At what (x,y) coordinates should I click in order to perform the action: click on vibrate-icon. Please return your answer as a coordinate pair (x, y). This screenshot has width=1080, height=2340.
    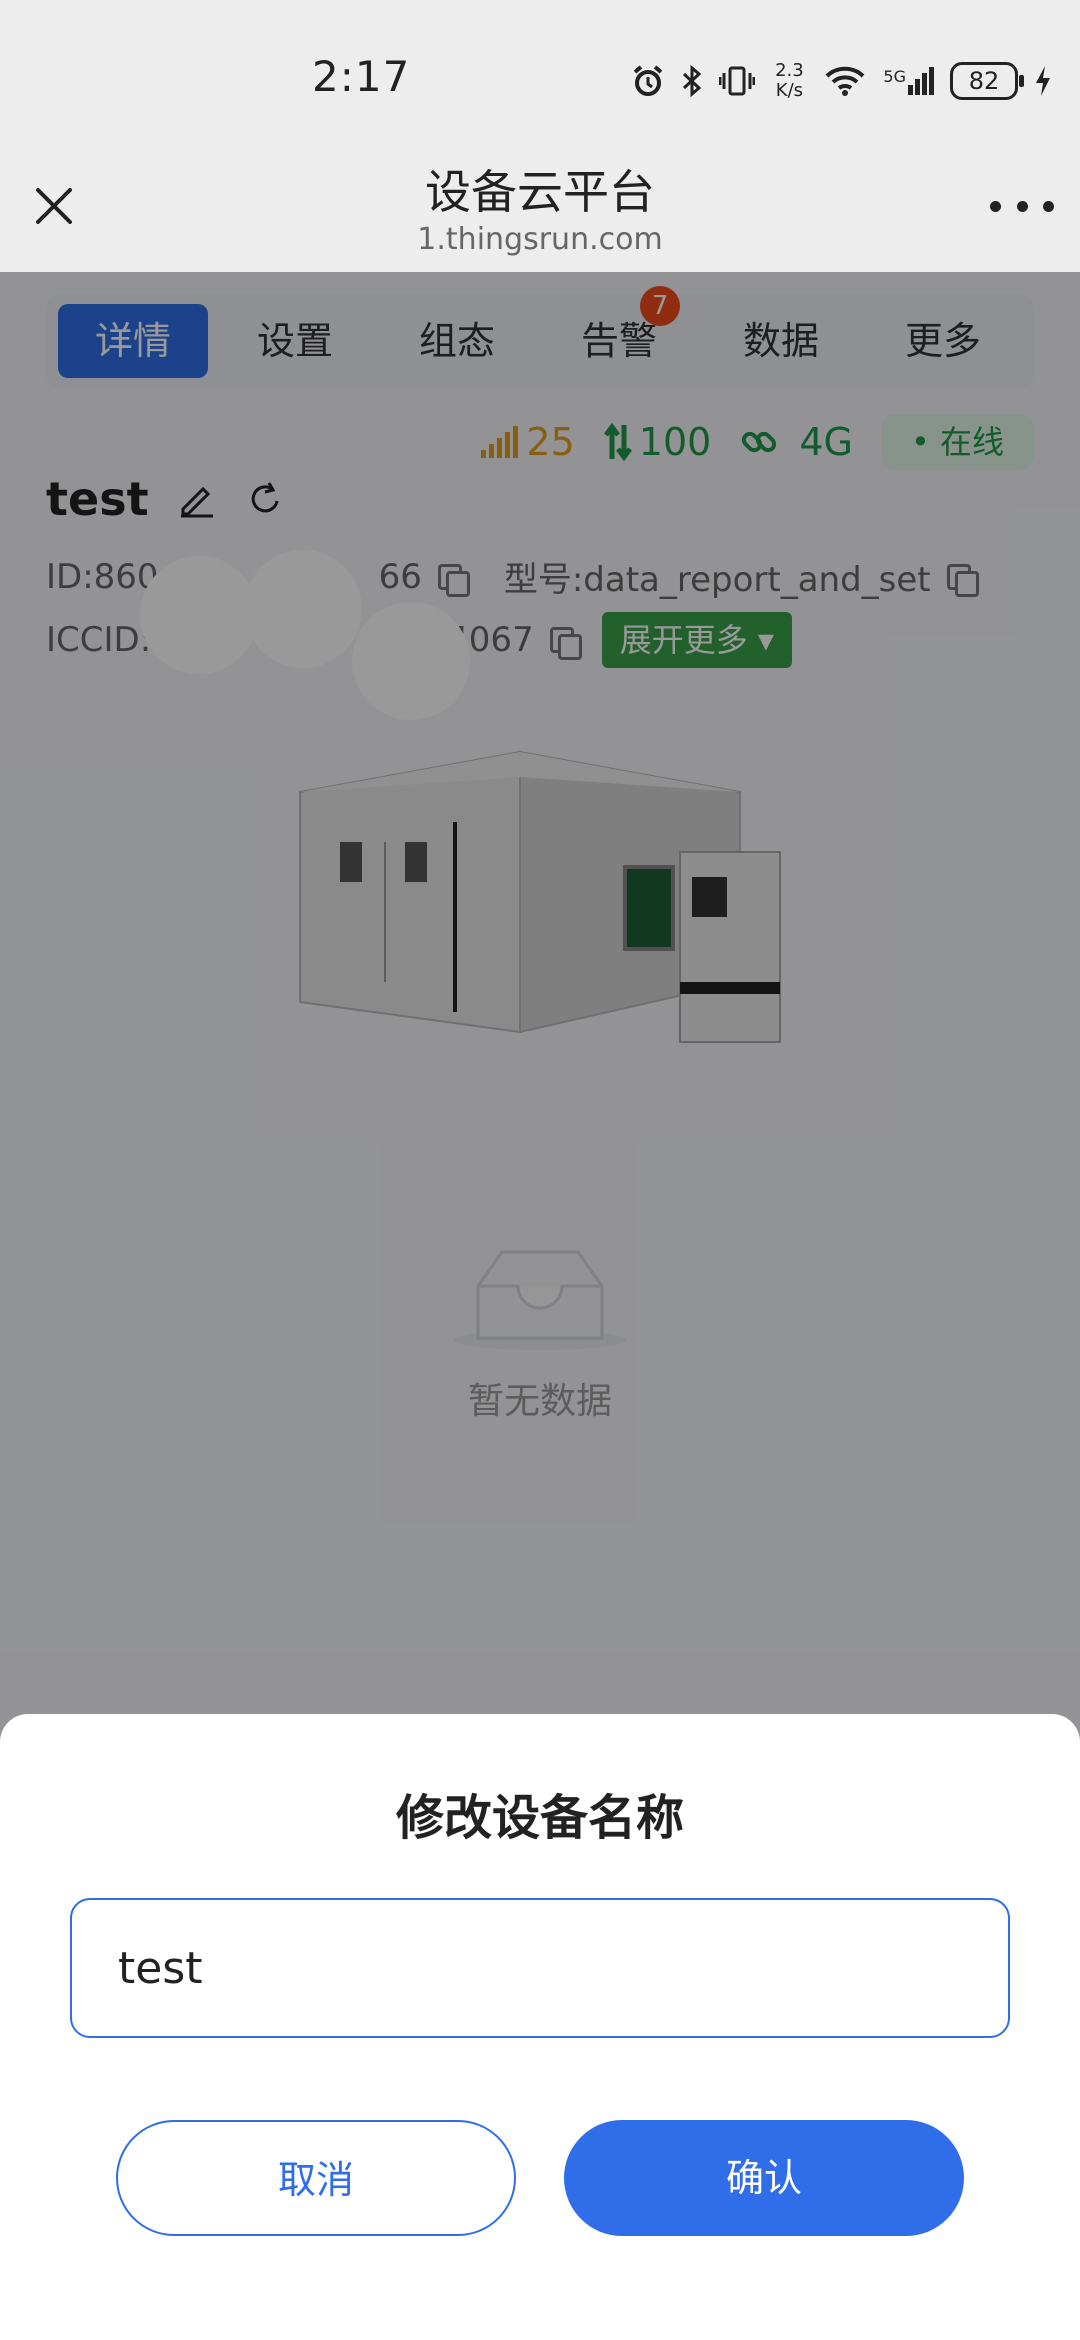
    Looking at the image, I should click on (737, 81).